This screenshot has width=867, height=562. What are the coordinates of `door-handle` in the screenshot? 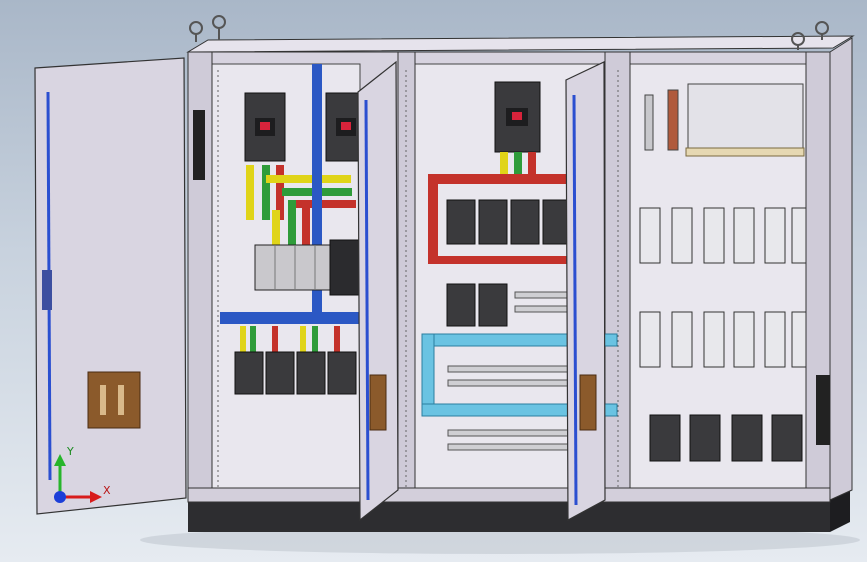 It's located at (47, 290).